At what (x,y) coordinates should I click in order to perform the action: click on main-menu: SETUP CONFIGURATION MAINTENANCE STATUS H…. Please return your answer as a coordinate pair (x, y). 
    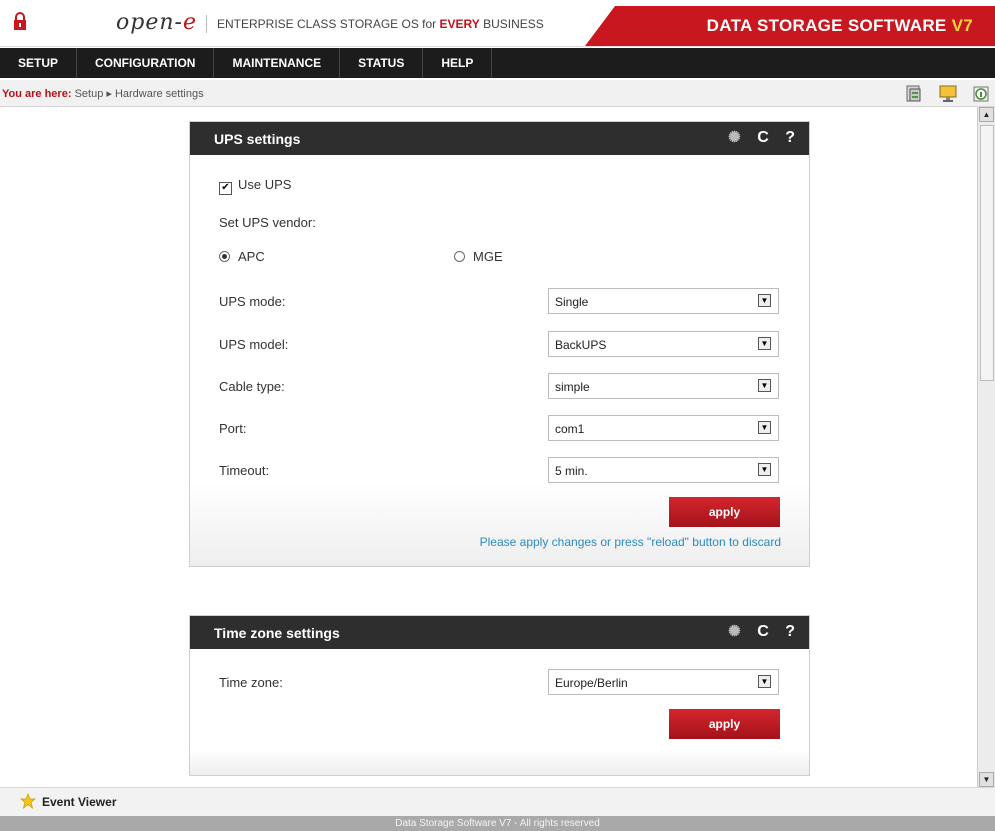
    Looking at the image, I should click on (497, 63).